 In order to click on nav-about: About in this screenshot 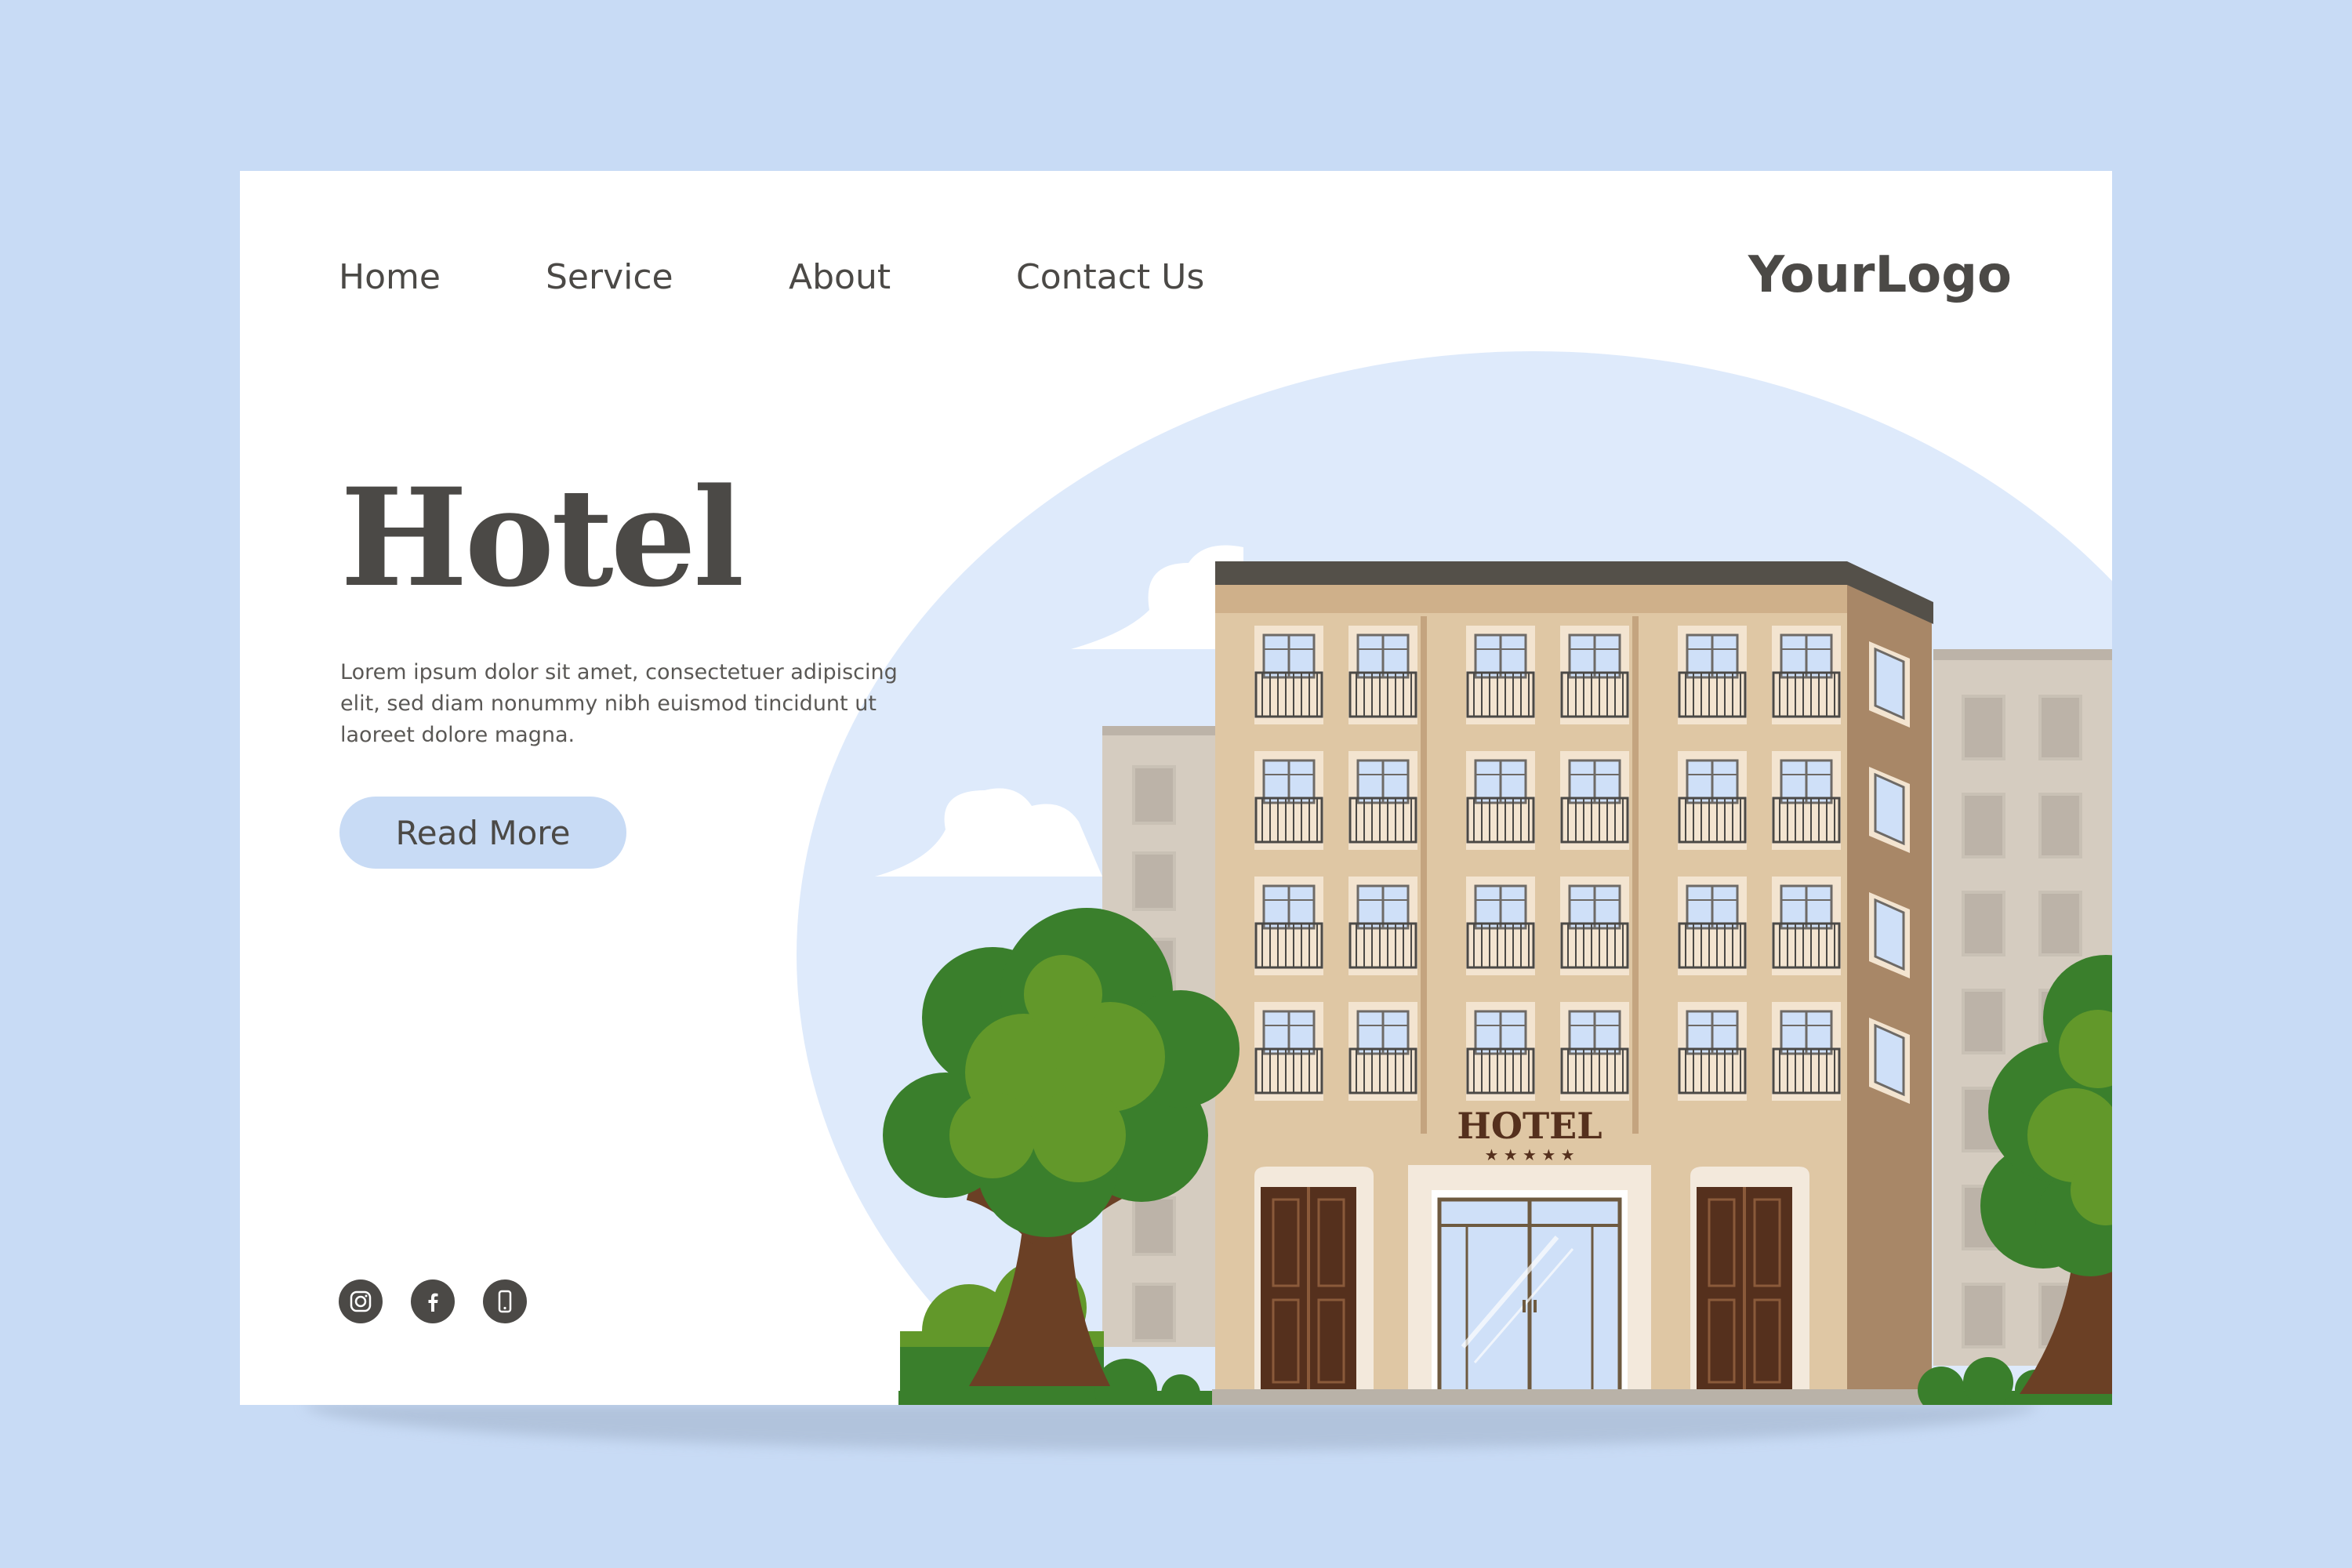, I will do `click(840, 277)`.